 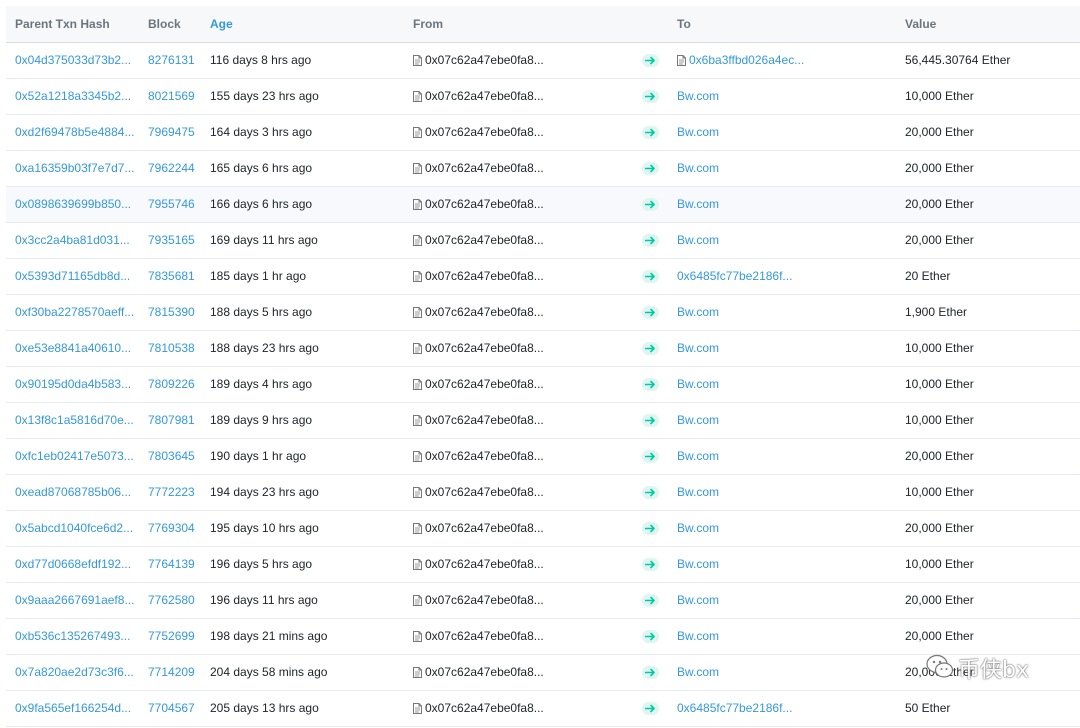 I want to click on block-link: 7764139, so click(x=171, y=564).